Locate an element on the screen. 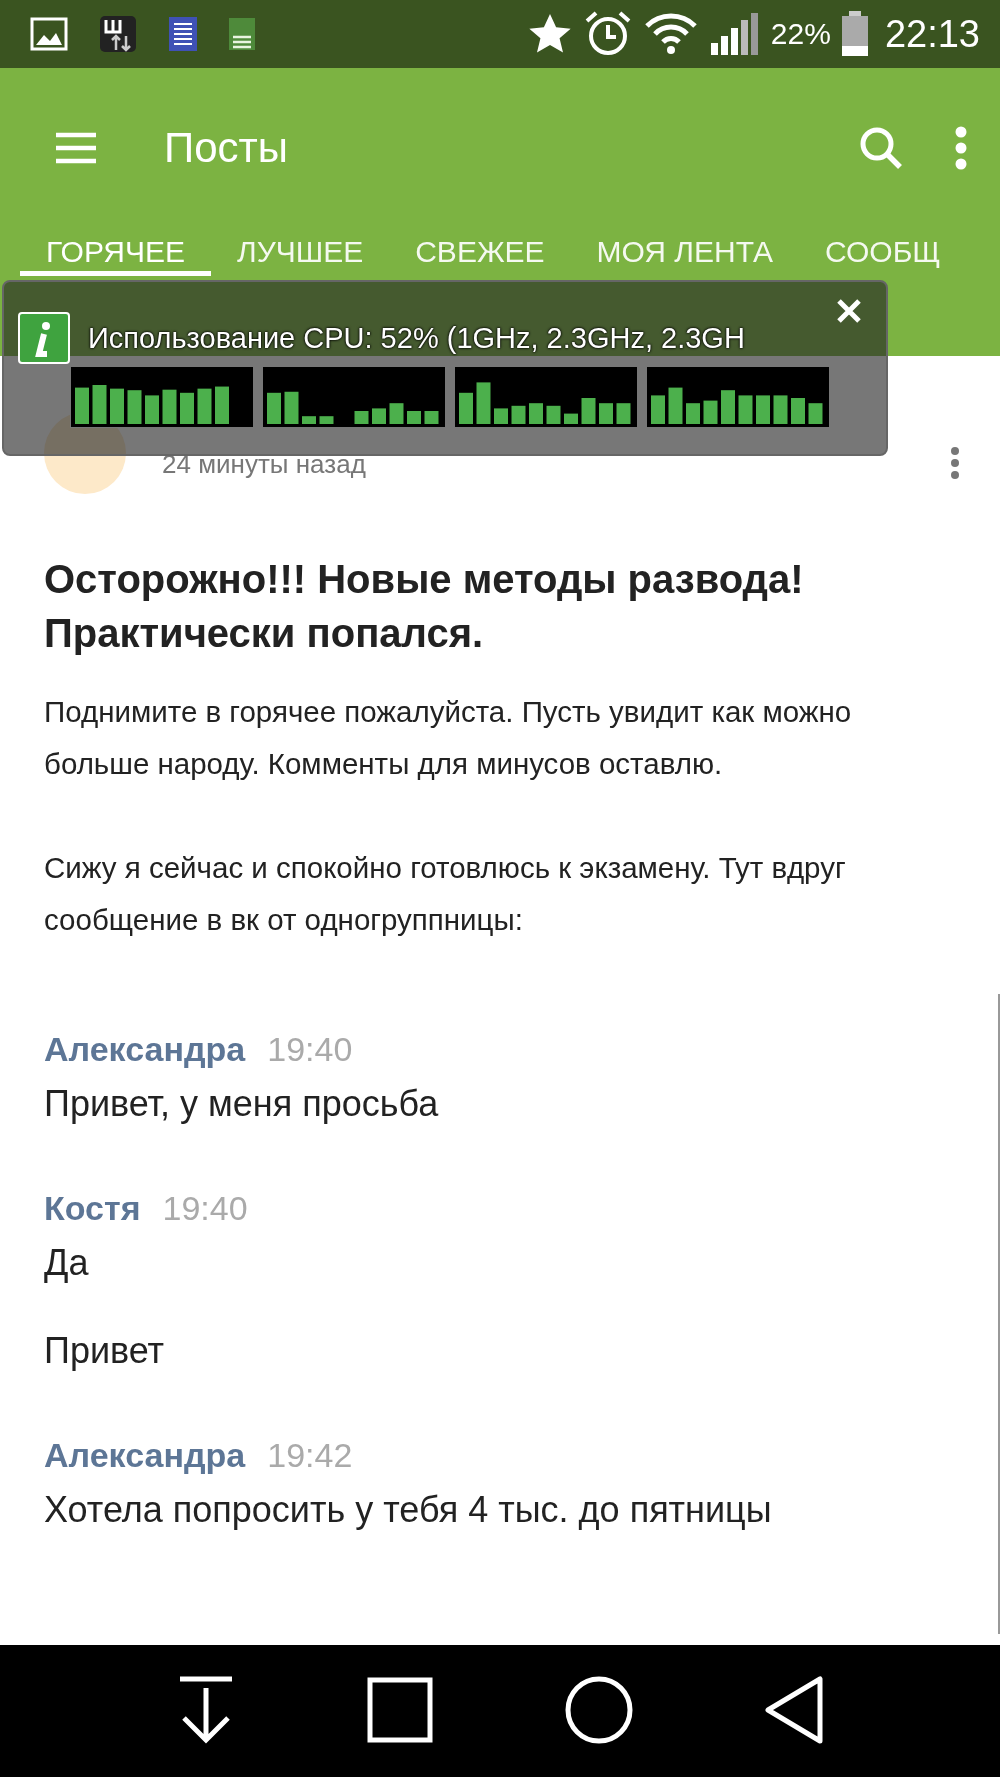 Image resolution: width=1000 pixels, height=1777 pixels. battery-percentage: 22% is located at coordinates (800, 34).